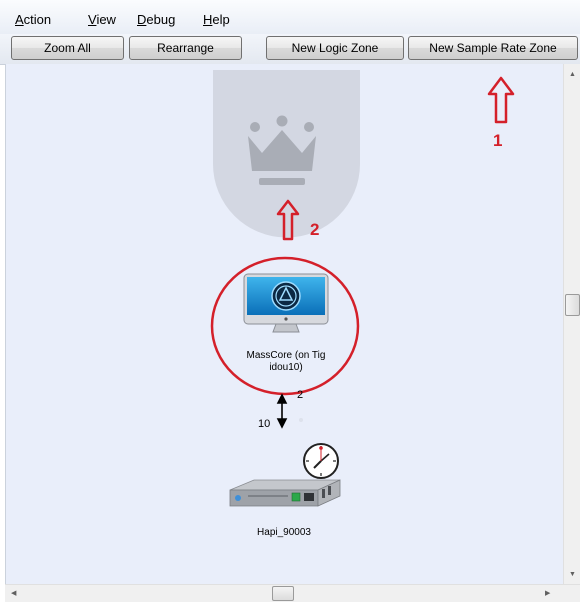  What do you see at coordinates (300, 395) in the screenshot?
I see `connection-count-up: 2` at bounding box center [300, 395].